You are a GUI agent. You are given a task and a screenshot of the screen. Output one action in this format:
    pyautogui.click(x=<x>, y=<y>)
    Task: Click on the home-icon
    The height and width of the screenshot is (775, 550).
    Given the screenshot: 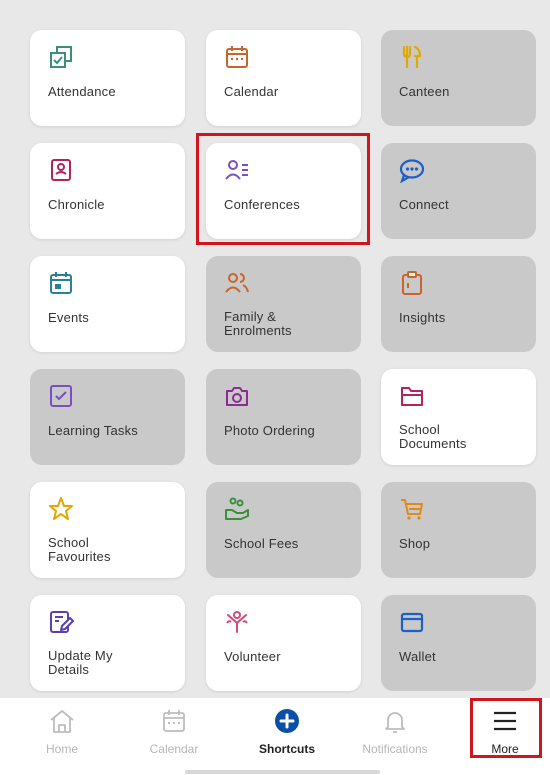 What is the action you would take?
    pyautogui.click(x=62, y=721)
    